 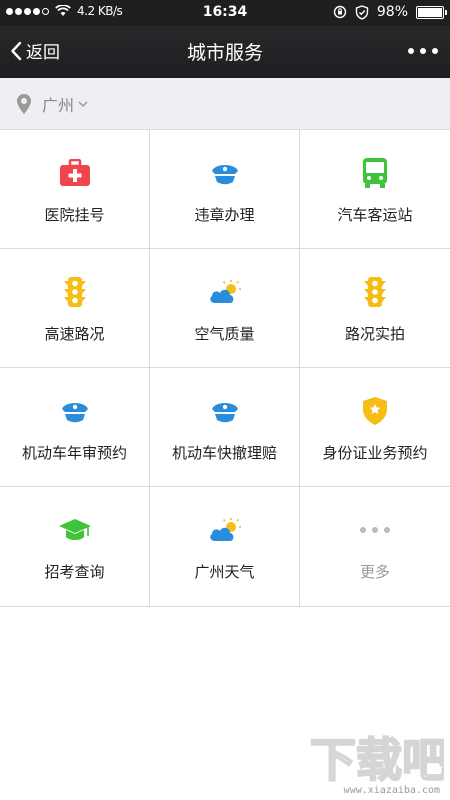 I want to click on service-item: 身份证业务预约, so click(x=375, y=427).